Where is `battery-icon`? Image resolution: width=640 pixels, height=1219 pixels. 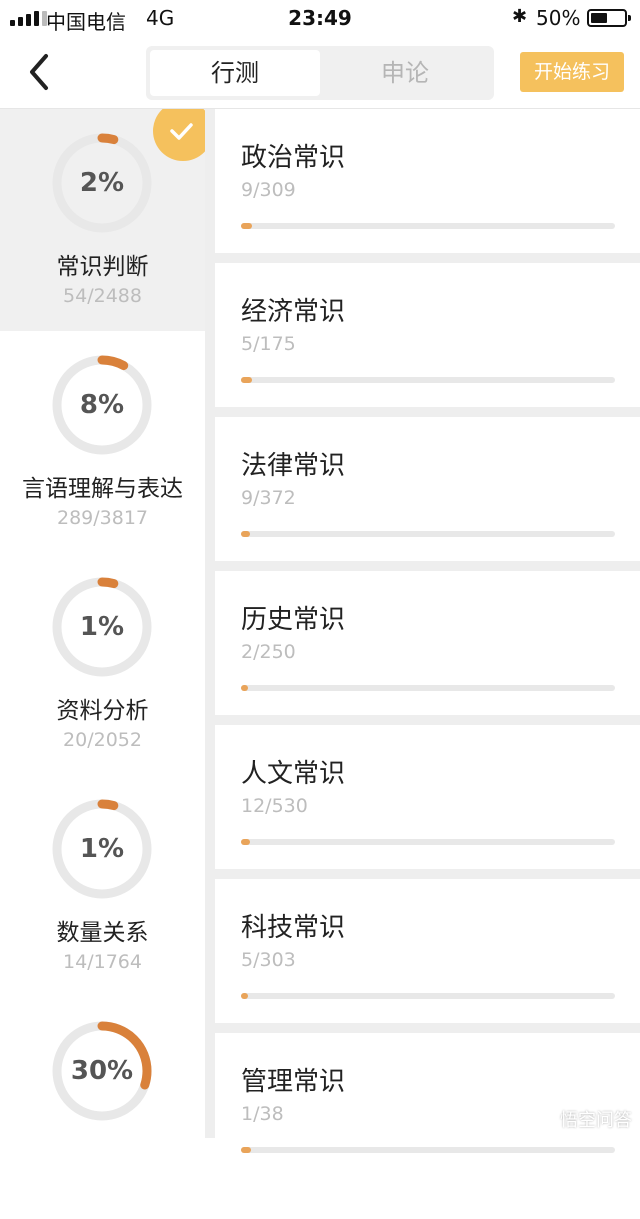 battery-icon is located at coordinates (609, 18).